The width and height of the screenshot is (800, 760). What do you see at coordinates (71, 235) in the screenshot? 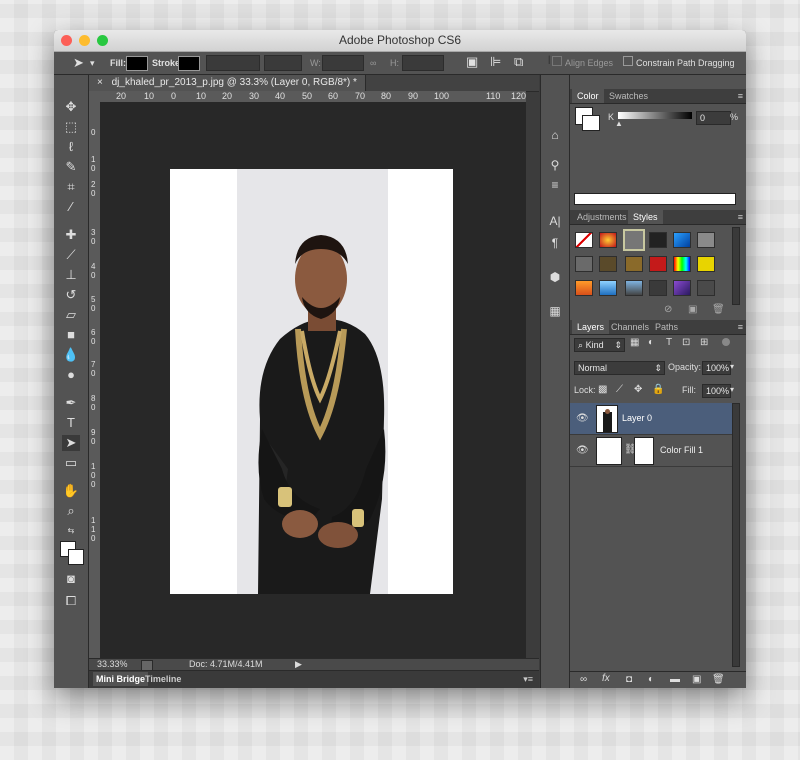
I see `spot-healing-tool-icon: ✚` at bounding box center [71, 235].